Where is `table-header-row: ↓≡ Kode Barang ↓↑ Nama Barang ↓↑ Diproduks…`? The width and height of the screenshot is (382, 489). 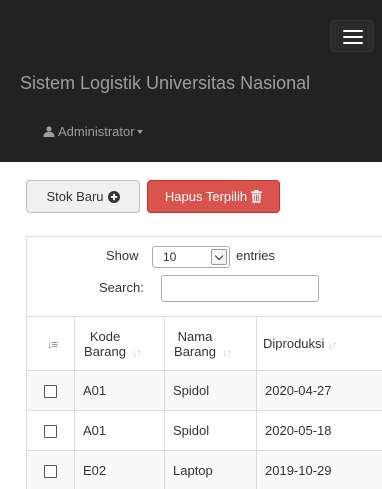 table-header-row: ↓≡ Kode Barang ↓↑ Nama Barang ↓↑ Diproduks… is located at coordinates (204, 343).